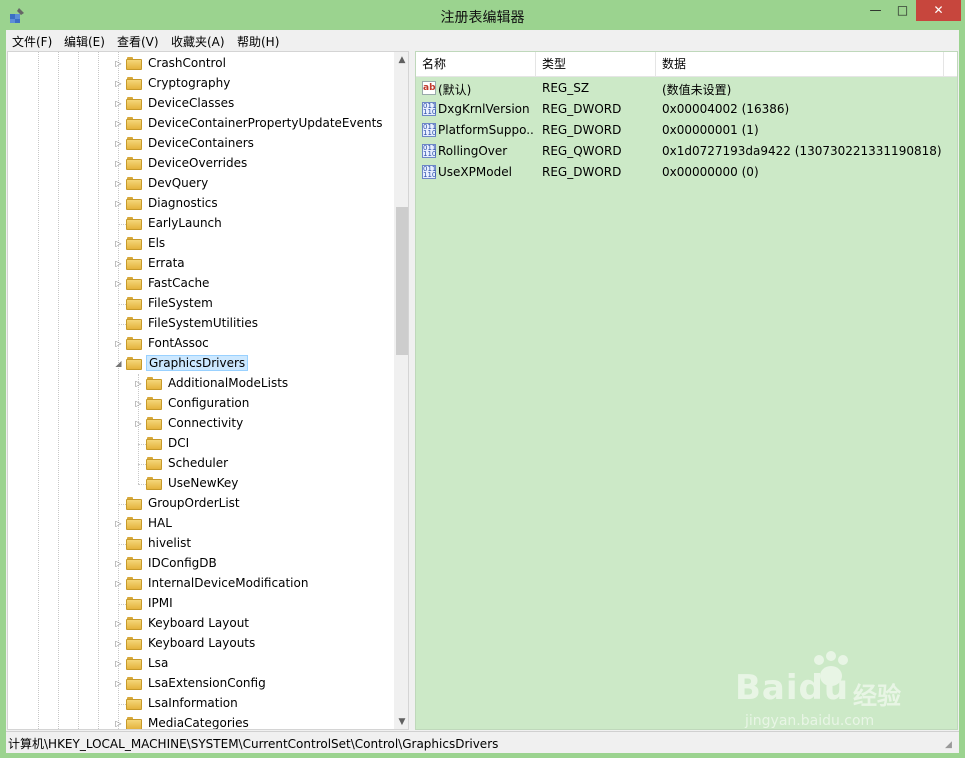 The image size is (965, 758). I want to click on title-bar: 注册表编辑器 — □ ✕, so click(482, 15).